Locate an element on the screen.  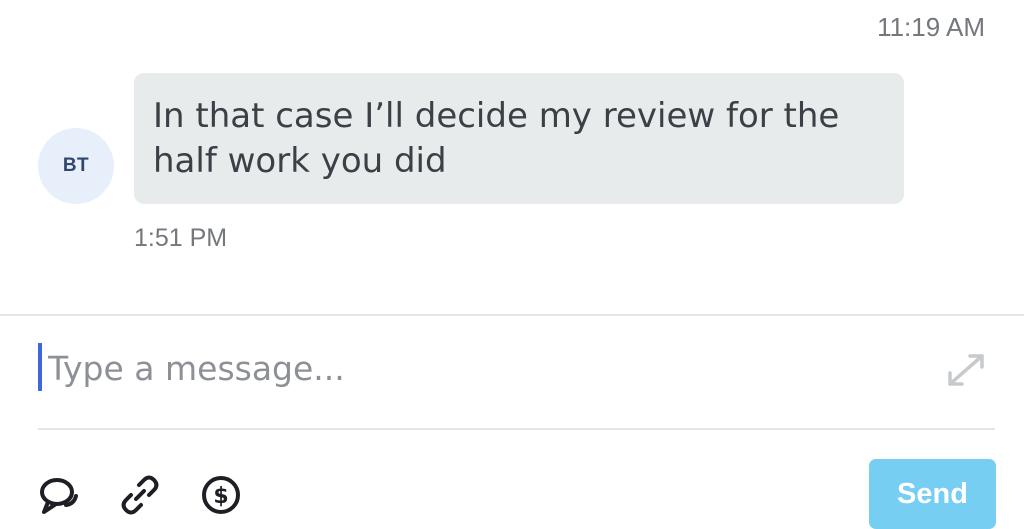
send-button: Send is located at coordinates (932, 494).